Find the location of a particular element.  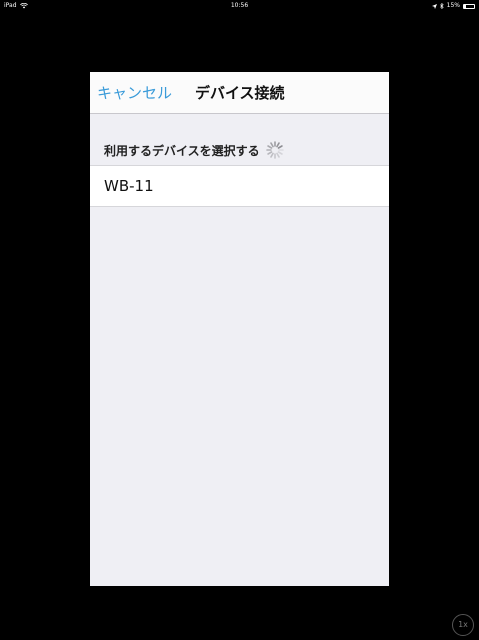

dialog-title: デバイス接続 is located at coordinates (240, 93).